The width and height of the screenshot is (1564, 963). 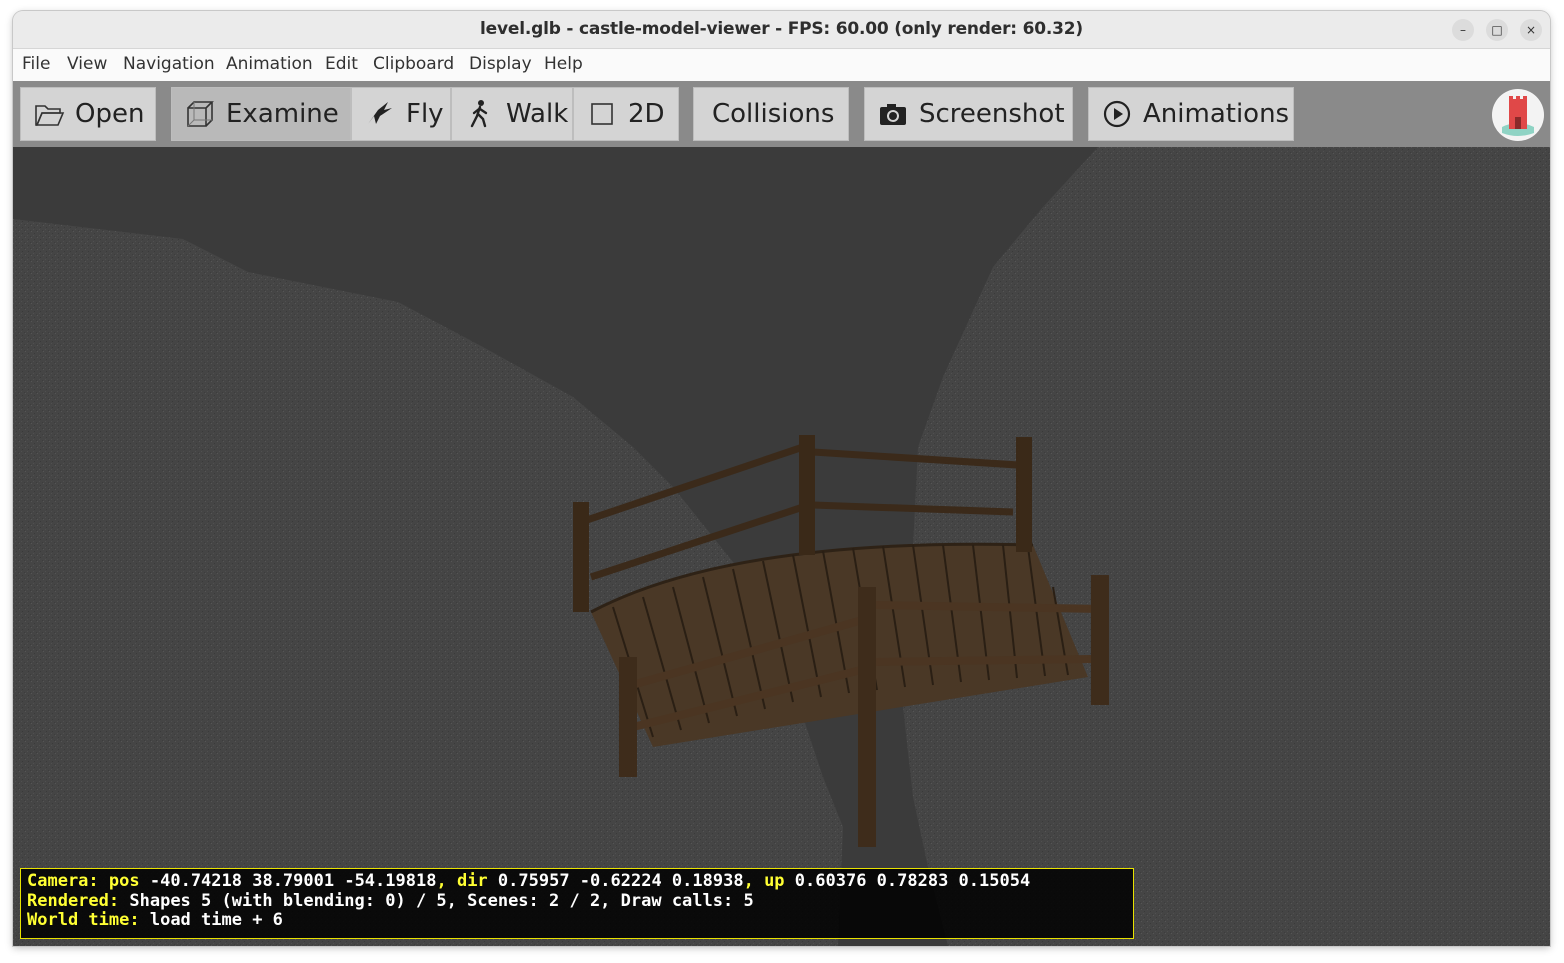 I want to click on walking-person-icon, so click(x=479, y=114).